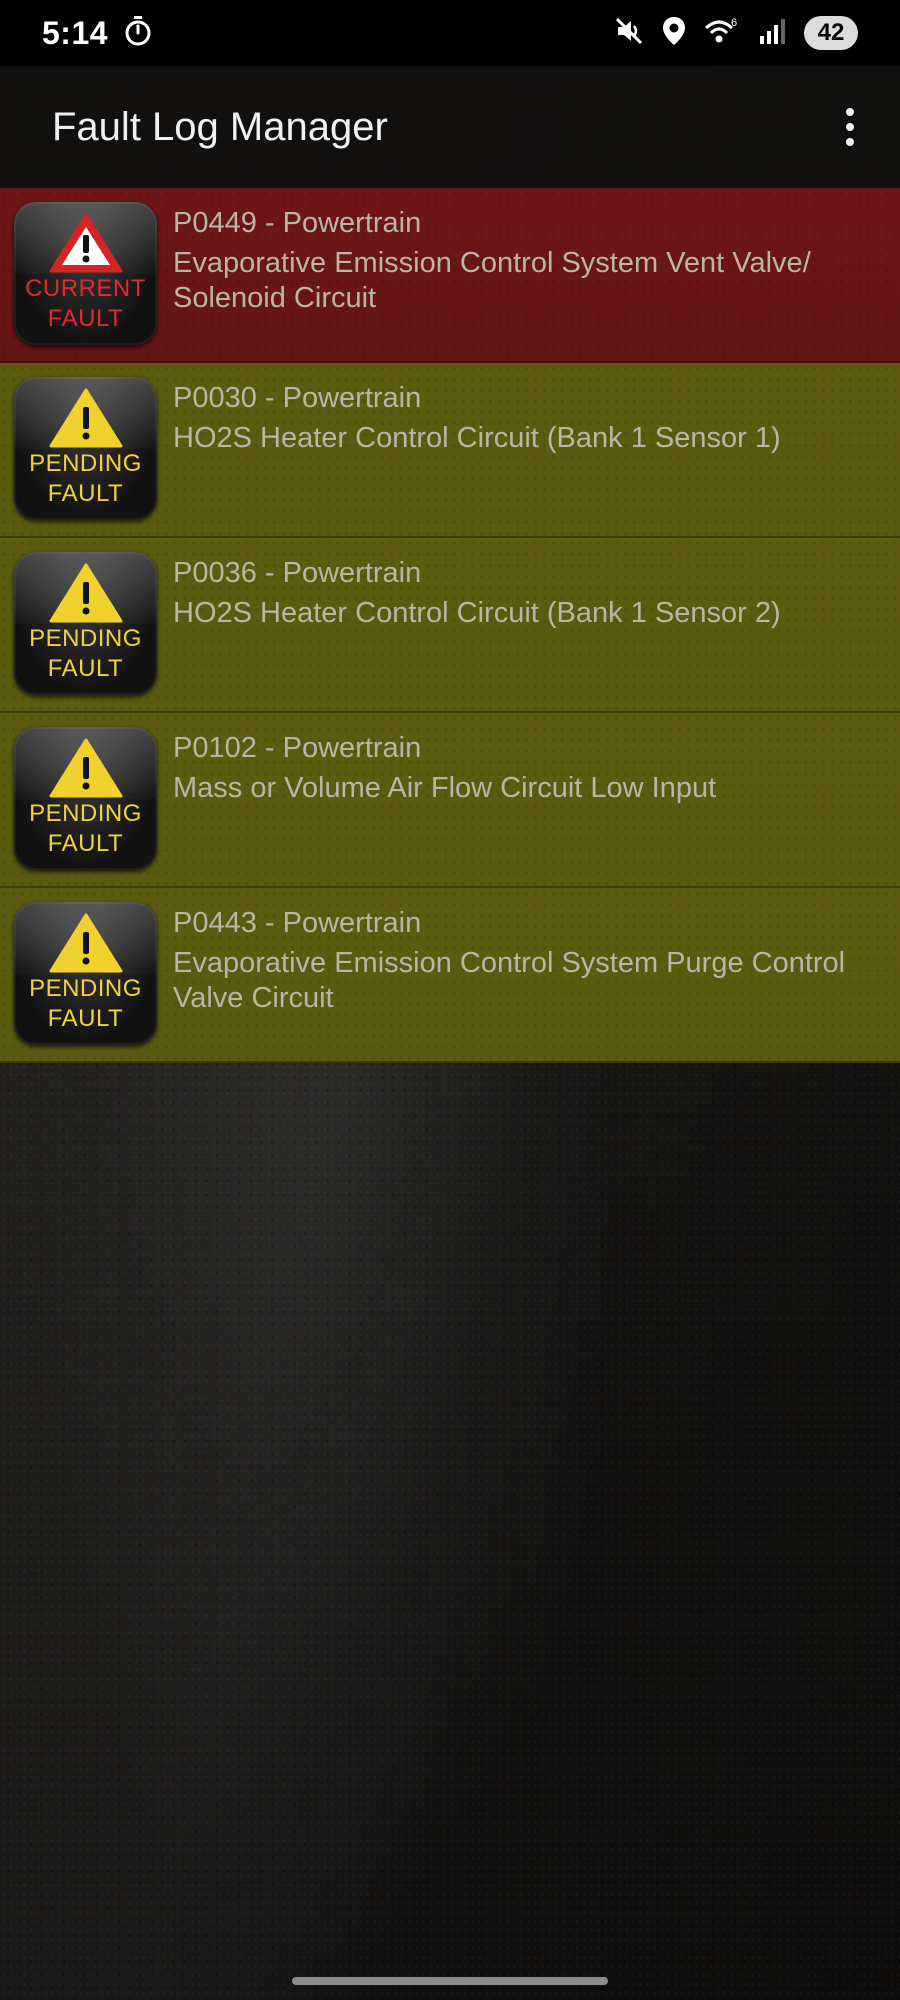 This screenshot has height=2000, width=900. I want to click on timer-icon, so click(138, 33).